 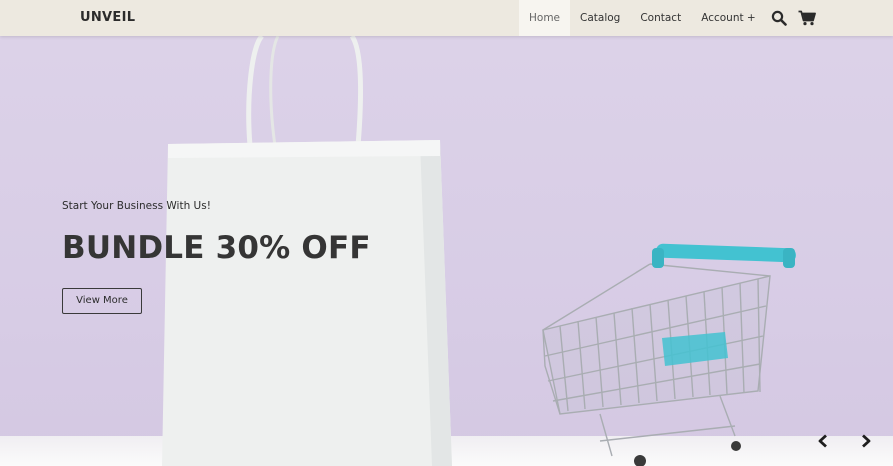 What do you see at coordinates (807, 18) in the screenshot?
I see `cart-icon` at bounding box center [807, 18].